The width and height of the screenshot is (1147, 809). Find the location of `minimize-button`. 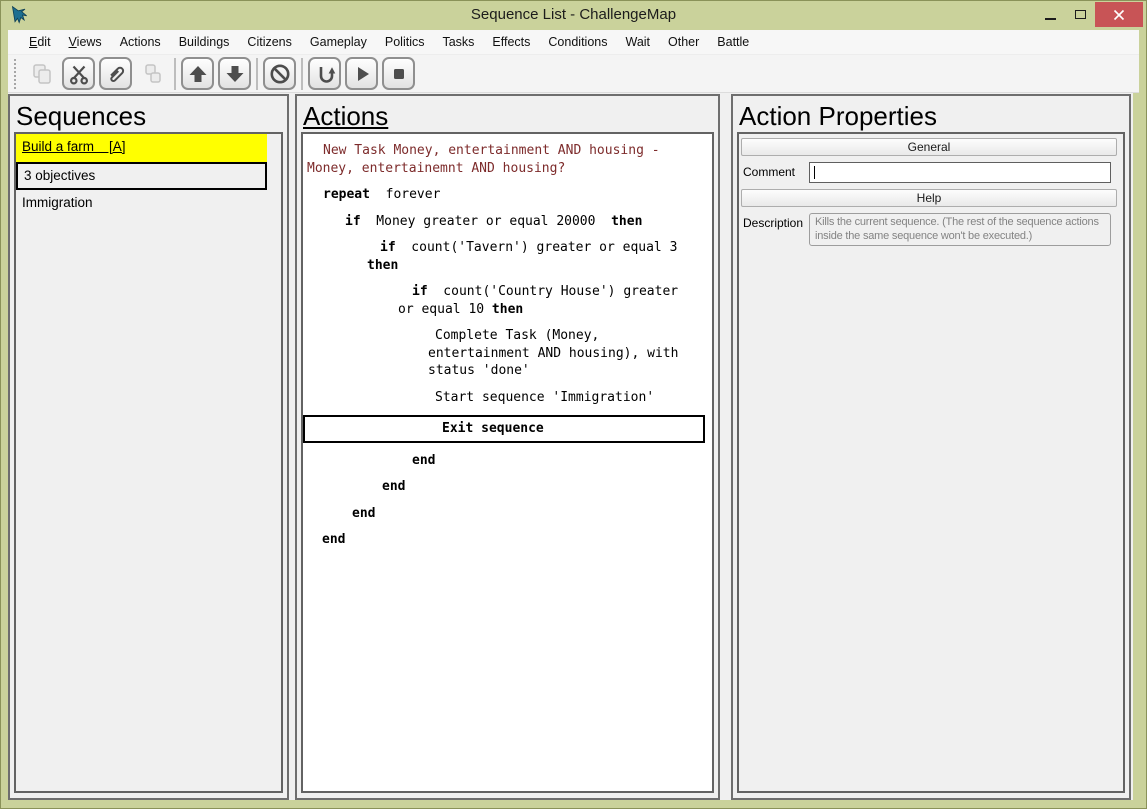

minimize-button is located at coordinates (1050, 14).